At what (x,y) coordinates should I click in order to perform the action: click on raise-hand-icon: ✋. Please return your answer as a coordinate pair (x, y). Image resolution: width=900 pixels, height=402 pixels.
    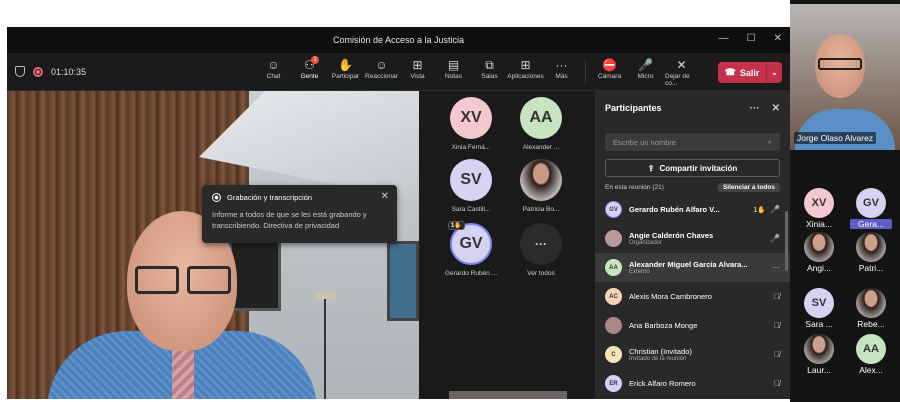
    Looking at the image, I should click on (345, 64).